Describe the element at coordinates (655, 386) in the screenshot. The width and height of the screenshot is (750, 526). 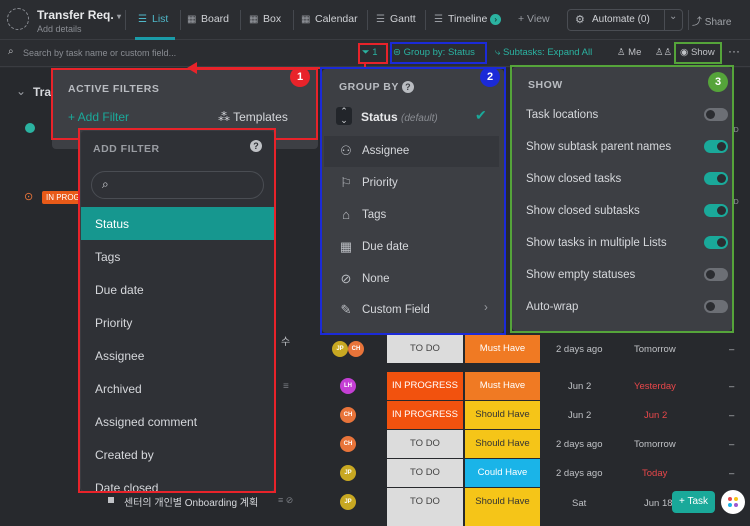
I see `due-date: Yesterday` at that location.